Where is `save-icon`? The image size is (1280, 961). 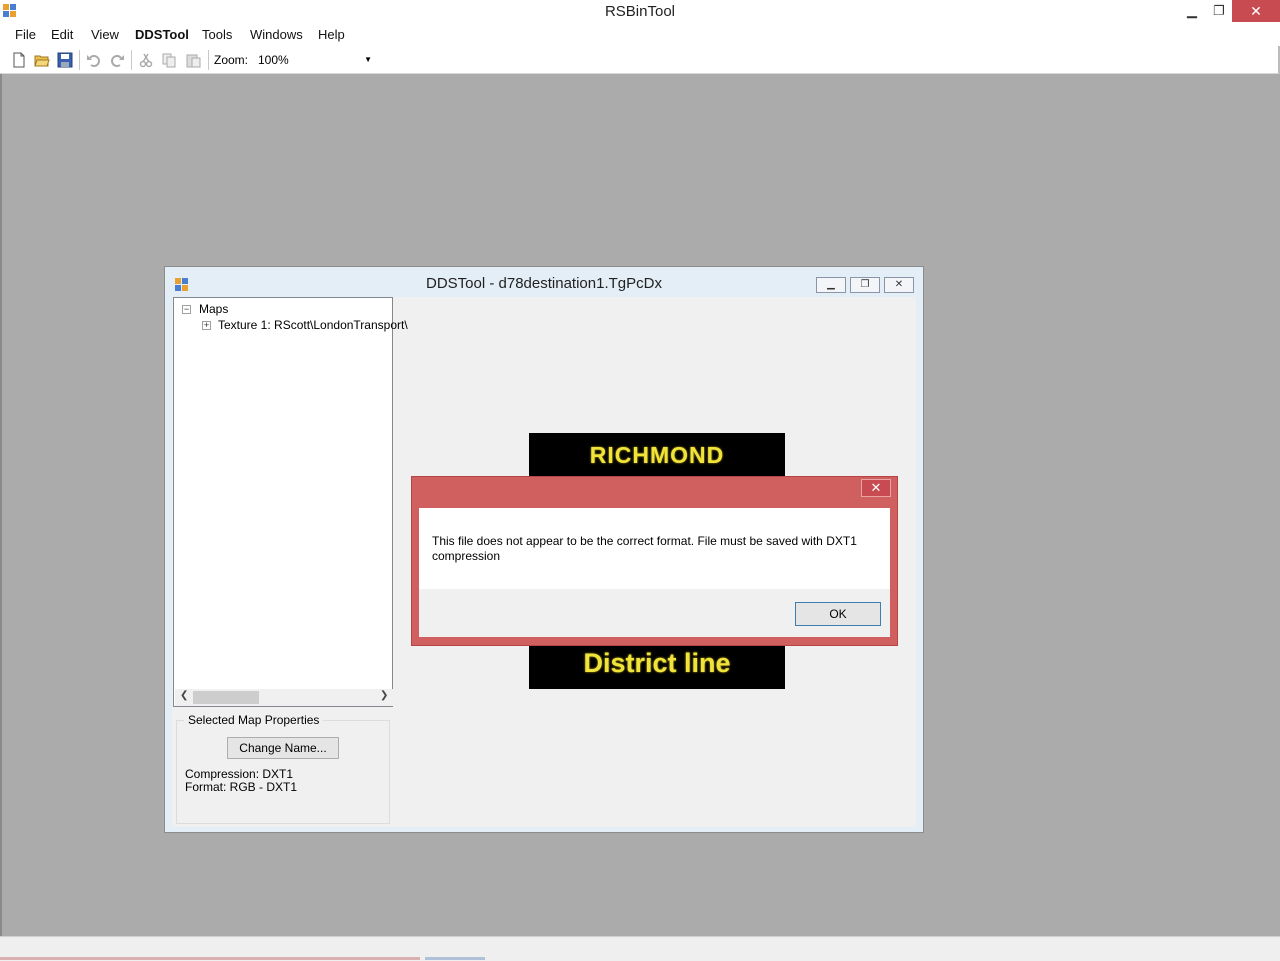 save-icon is located at coordinates (65, 60).